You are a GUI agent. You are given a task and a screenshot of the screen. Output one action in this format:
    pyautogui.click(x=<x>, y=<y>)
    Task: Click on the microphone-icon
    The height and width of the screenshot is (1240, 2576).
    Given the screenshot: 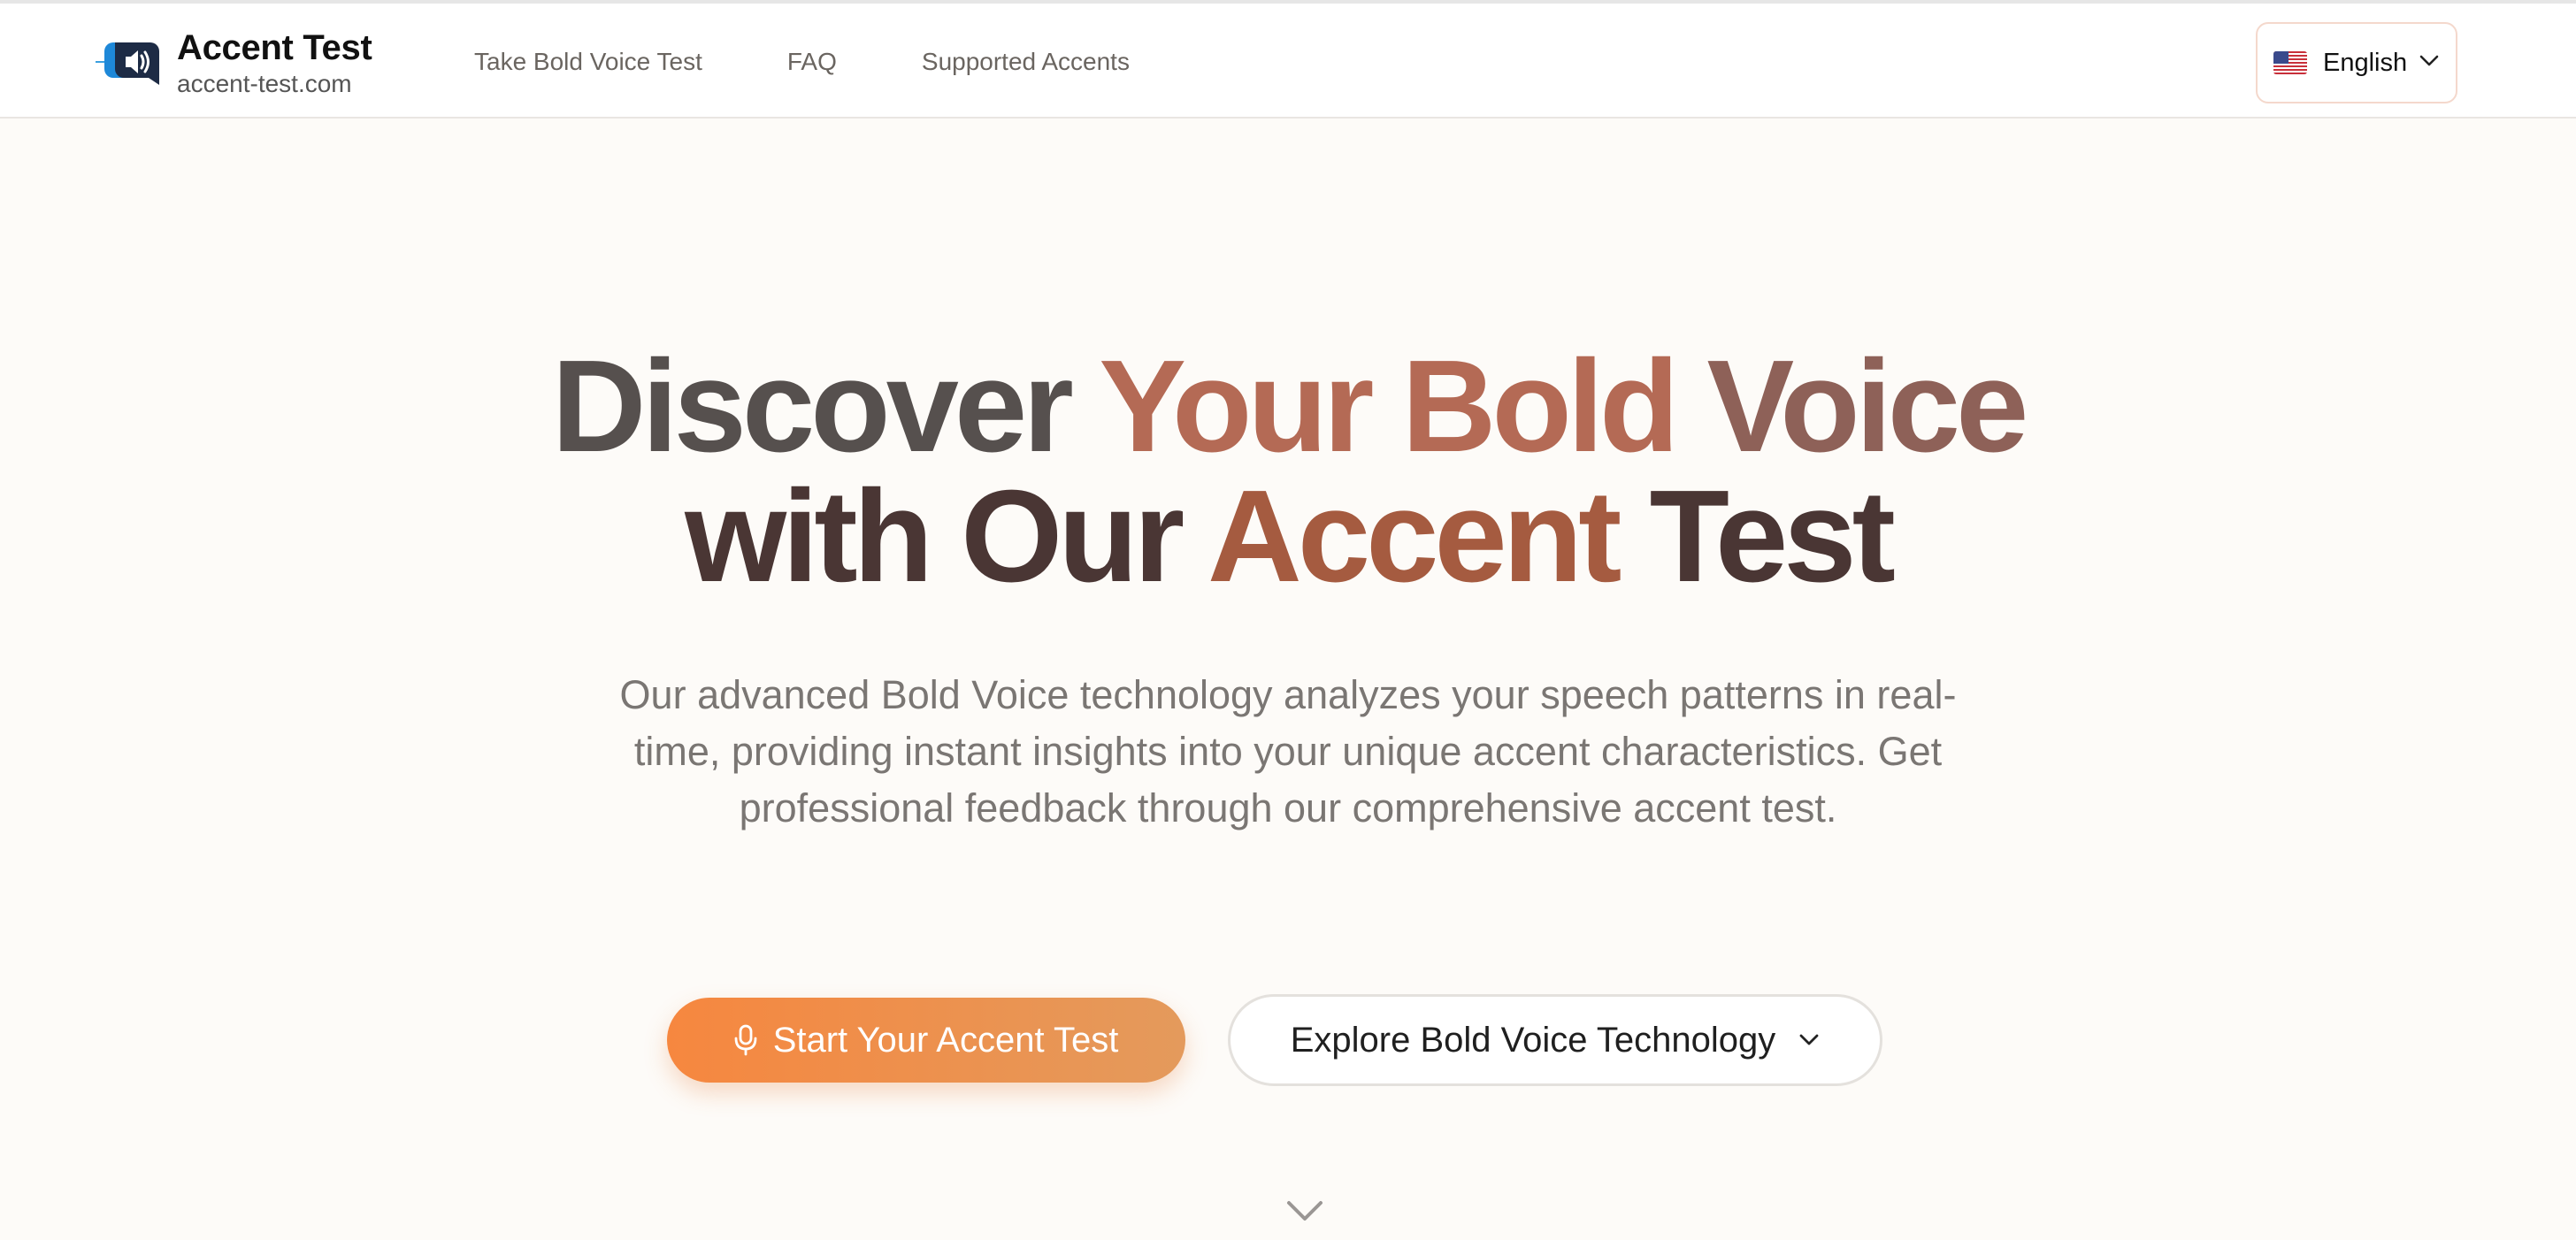 What is the action you would take?
    pyautogui.click(x=745, y=1040)
    